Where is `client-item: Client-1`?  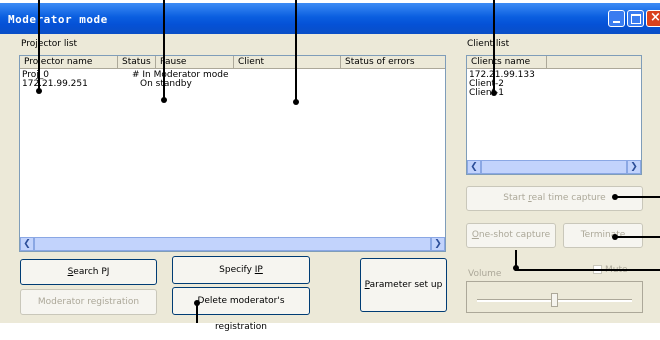 client-item: Client-1 is located at coordinates (486, 93).